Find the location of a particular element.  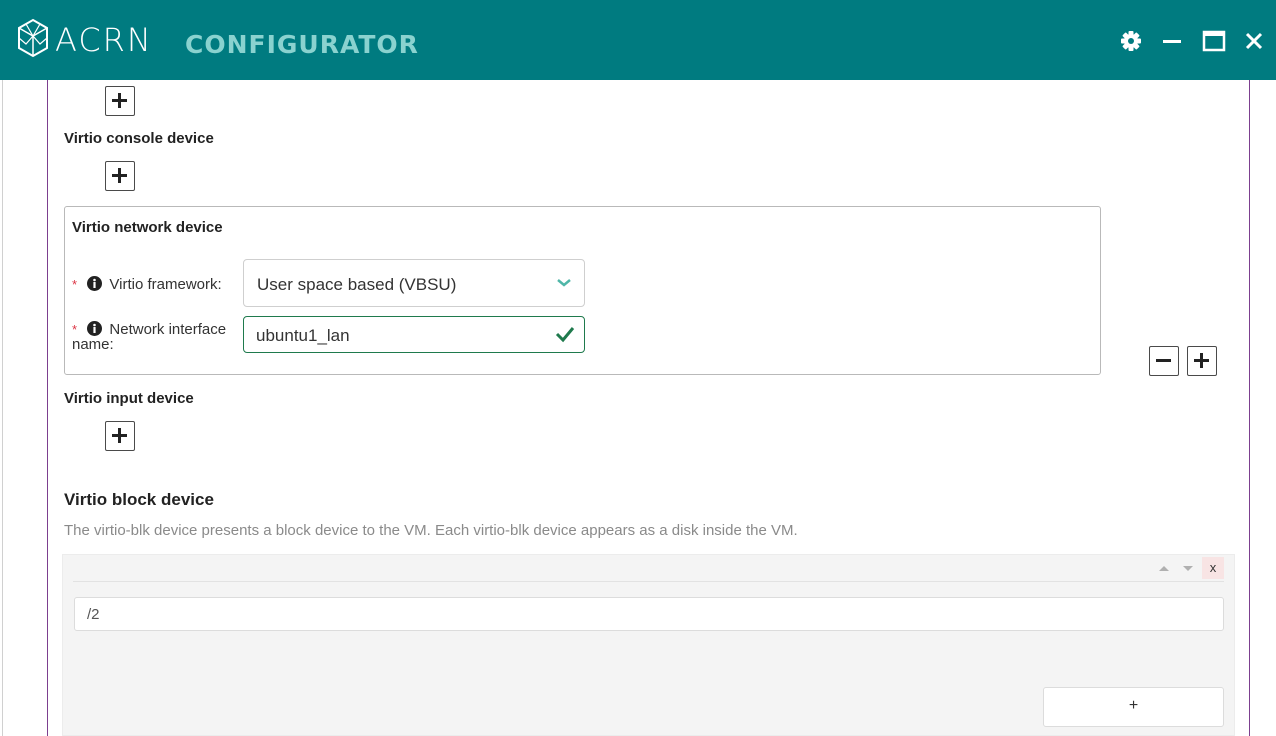

check-icon is located at coordinates (565, 335).